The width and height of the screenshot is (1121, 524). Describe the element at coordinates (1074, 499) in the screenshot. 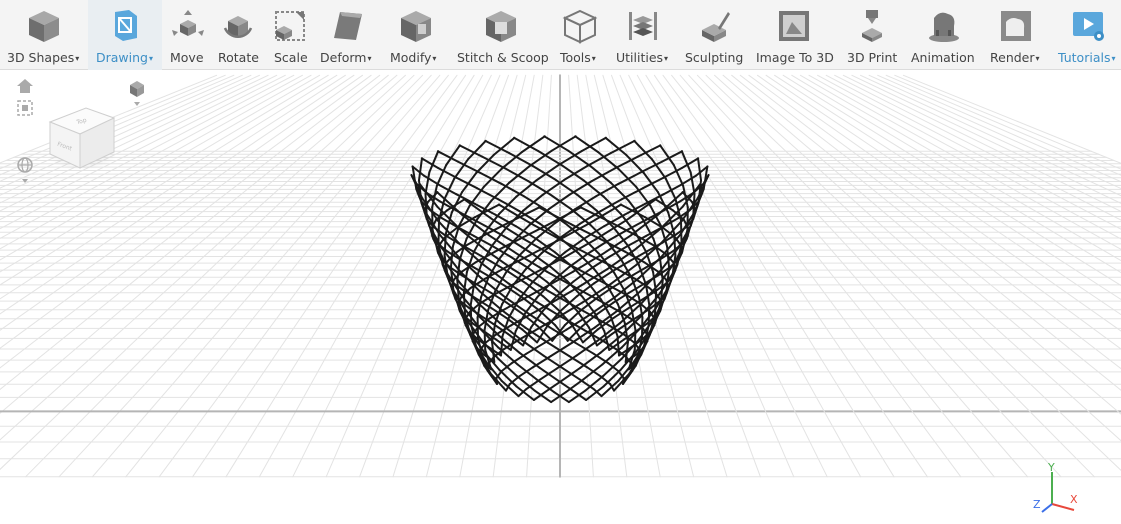

I see `axis-x-label: X` at that location.